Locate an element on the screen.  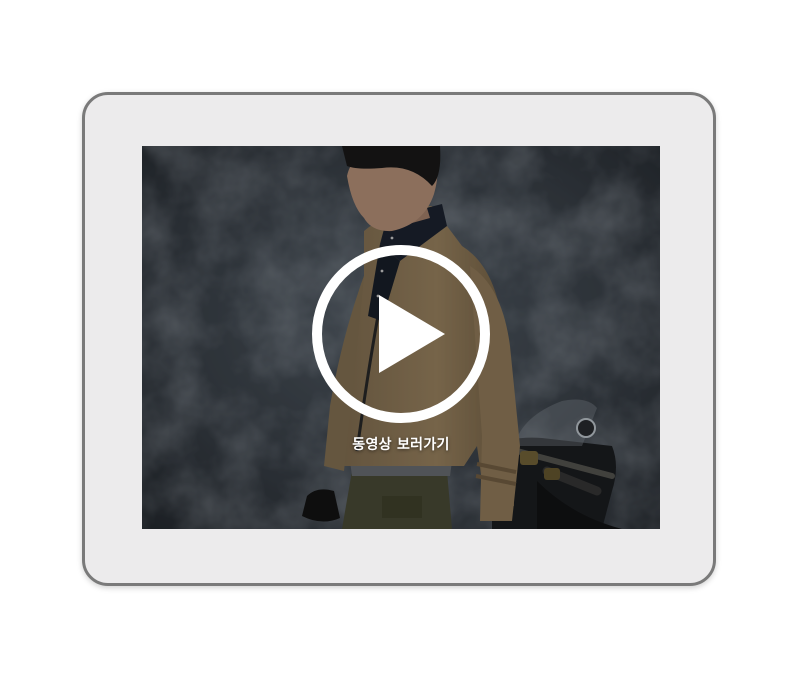
play-video-label: 동영상 보러가기 is located at coordinates (401, 444).